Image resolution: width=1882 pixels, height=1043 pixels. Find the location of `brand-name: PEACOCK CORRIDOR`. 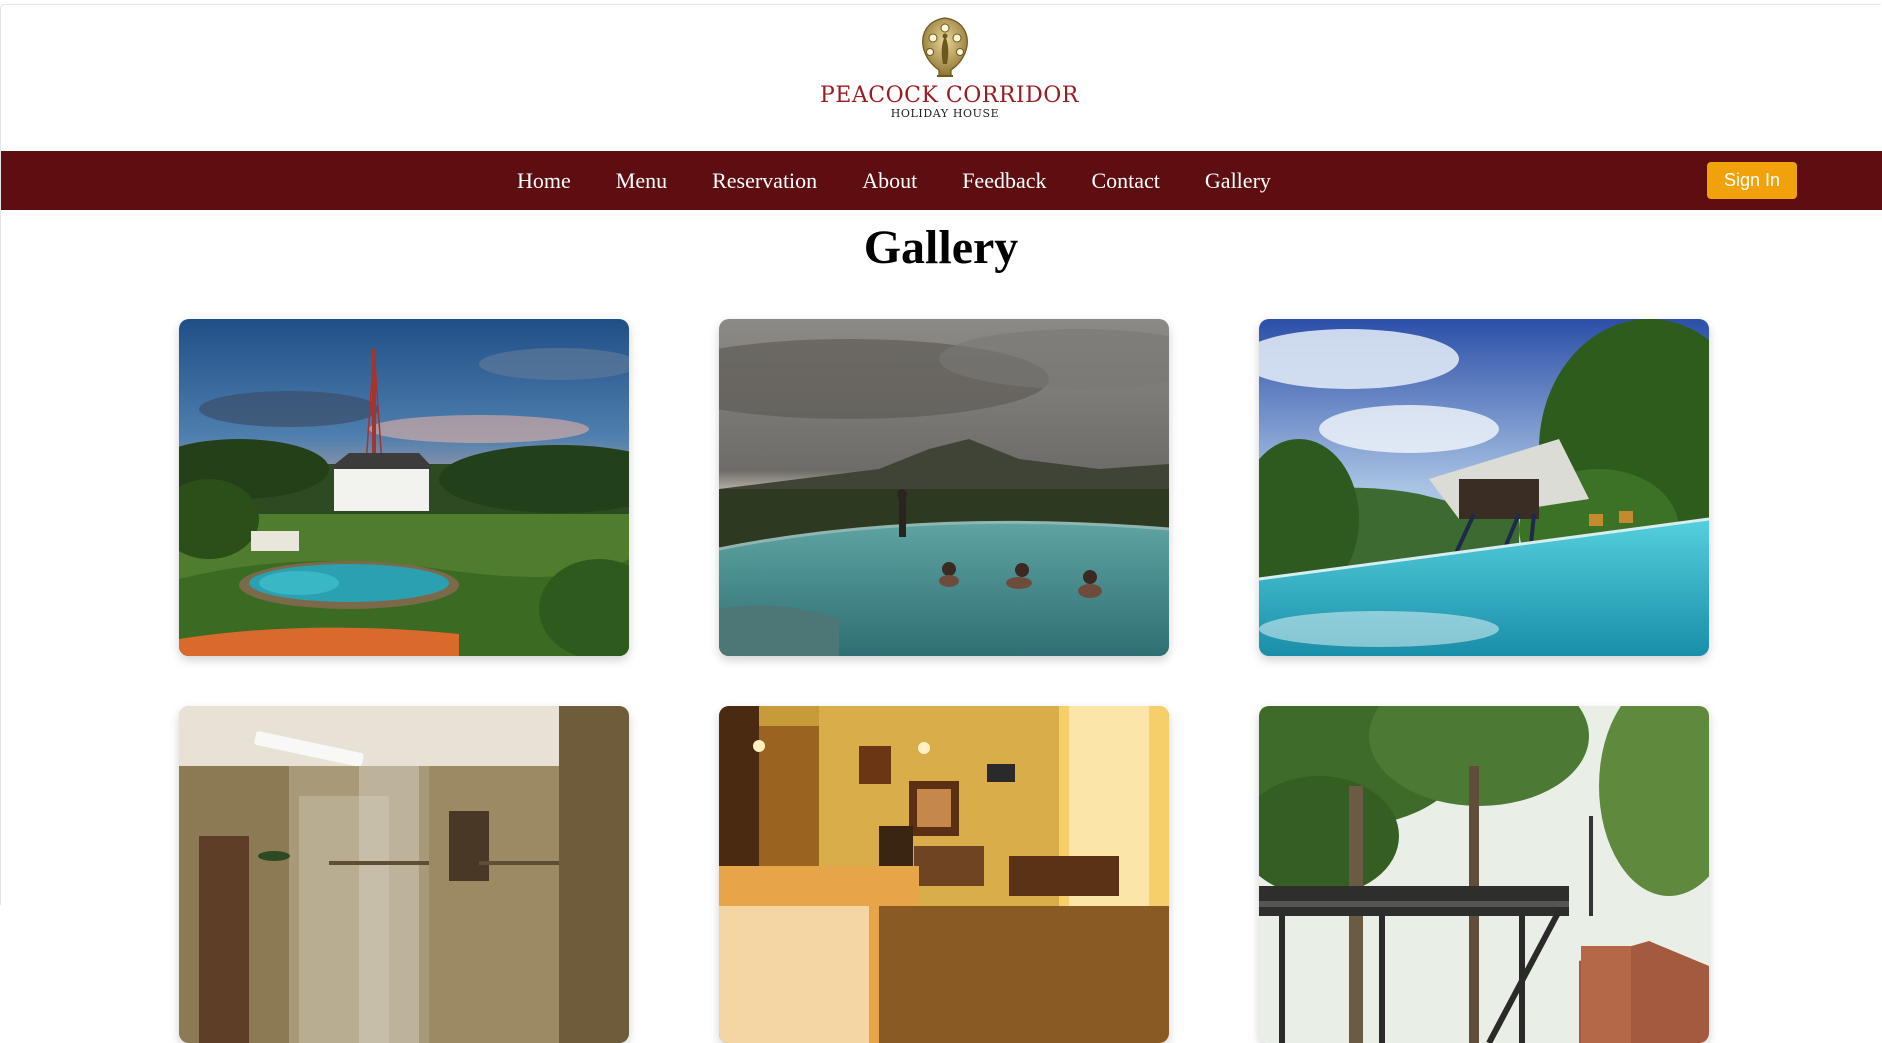

brand-name: PEACOCK CORRIDOR is located at coordinates (949, 95).